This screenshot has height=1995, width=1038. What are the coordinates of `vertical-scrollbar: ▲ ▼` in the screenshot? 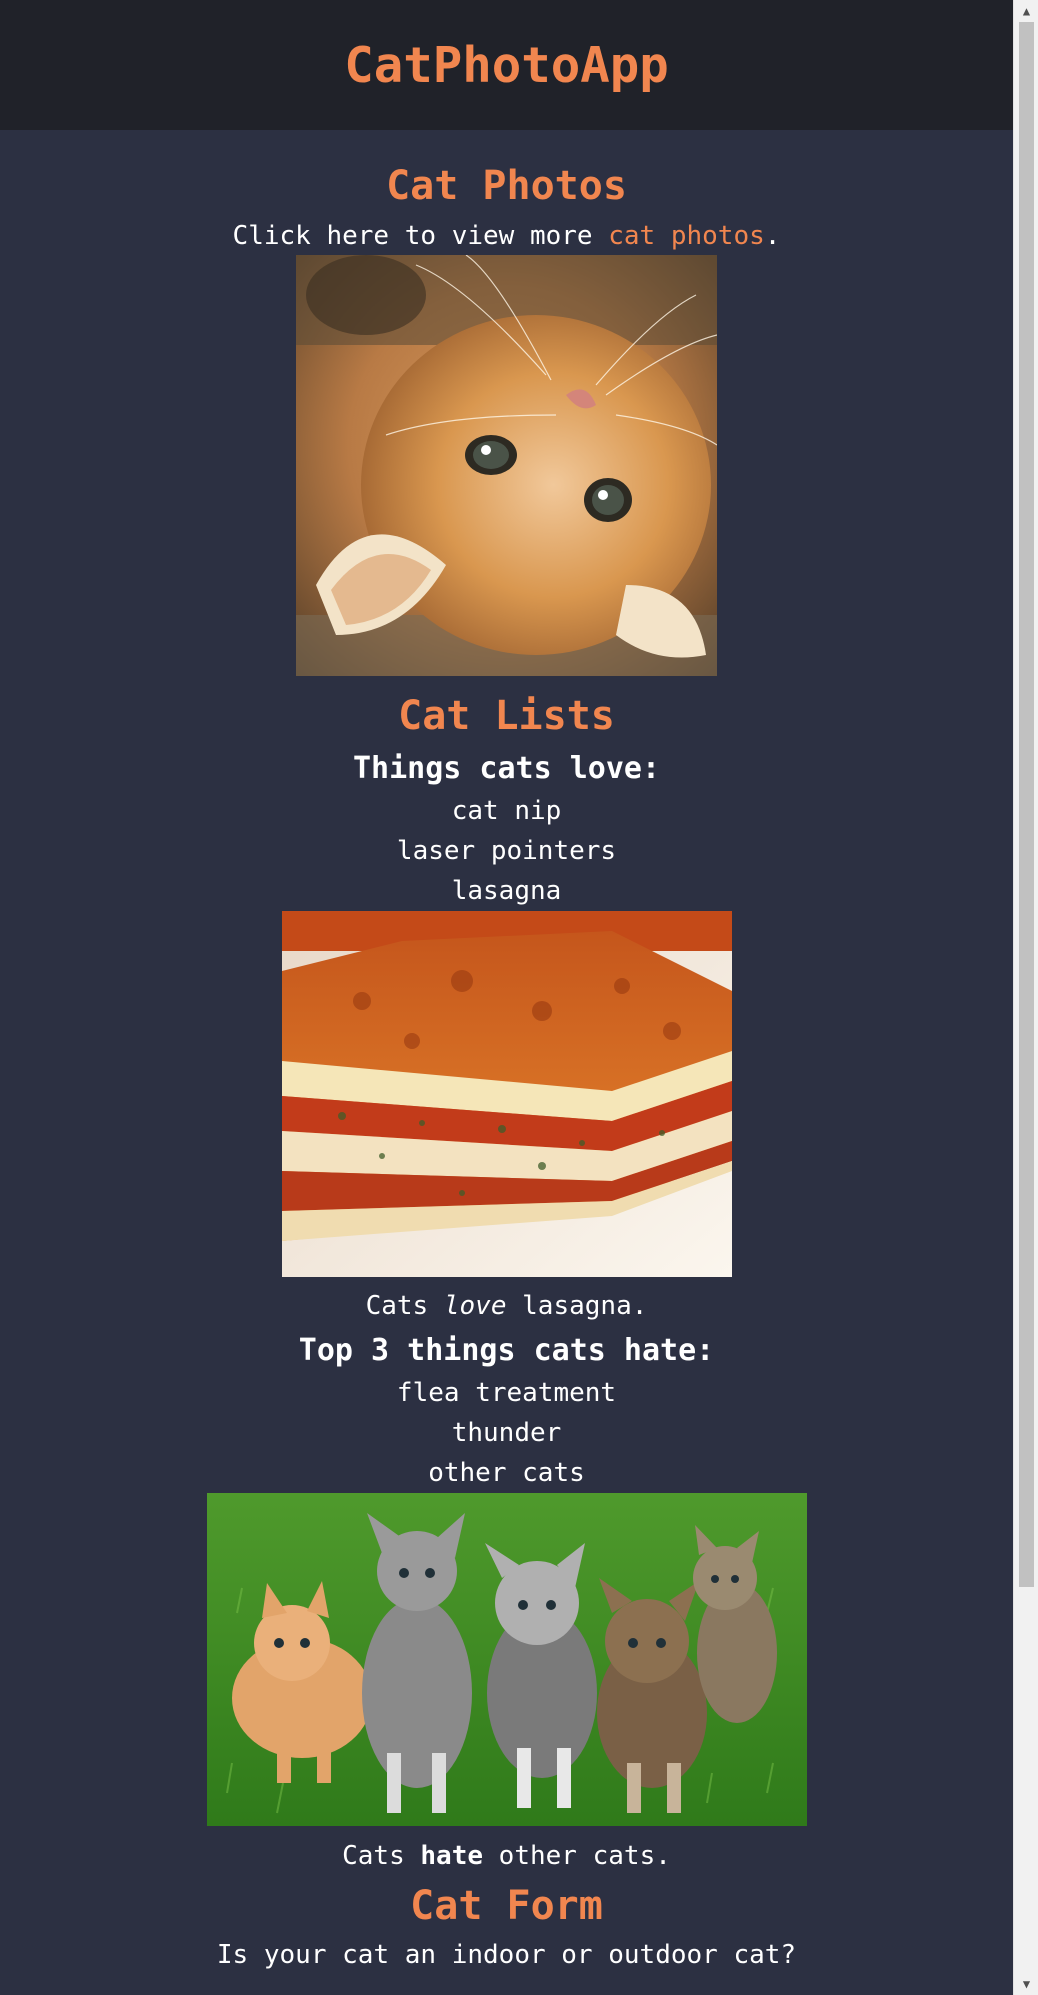 It's located at (1025, 997).